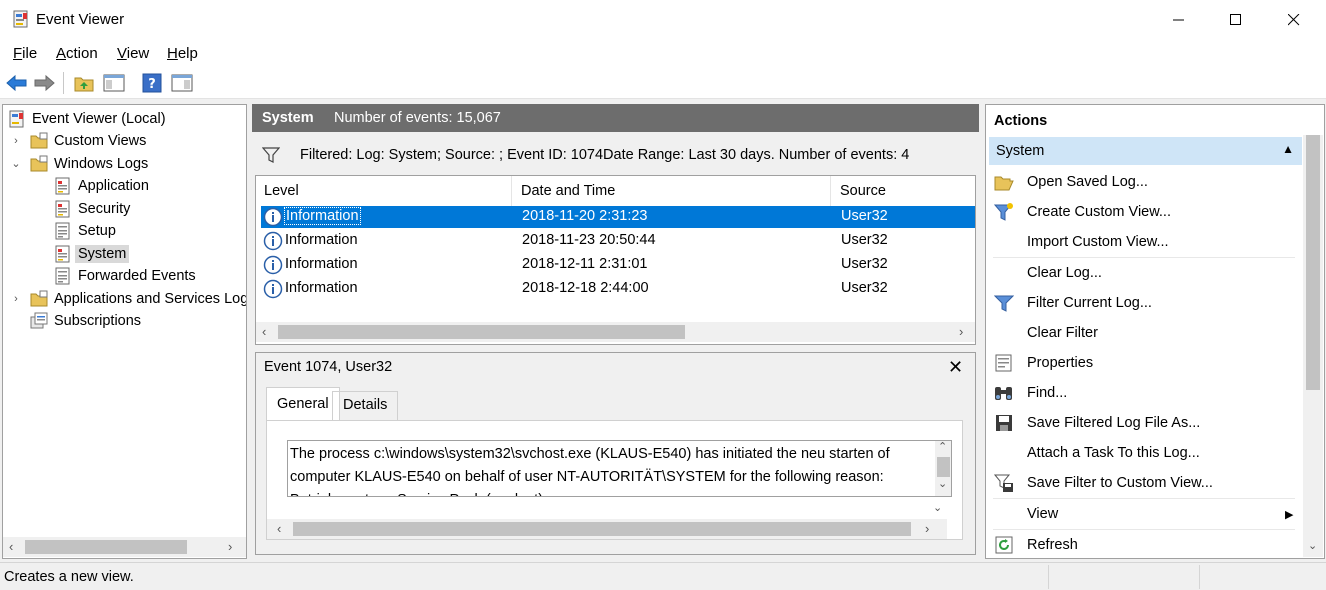 This screenshot has width=1326, height=590. Describe the element at coordinates (84, 83) in the screenshot. I see `up-folder-button` at that location.